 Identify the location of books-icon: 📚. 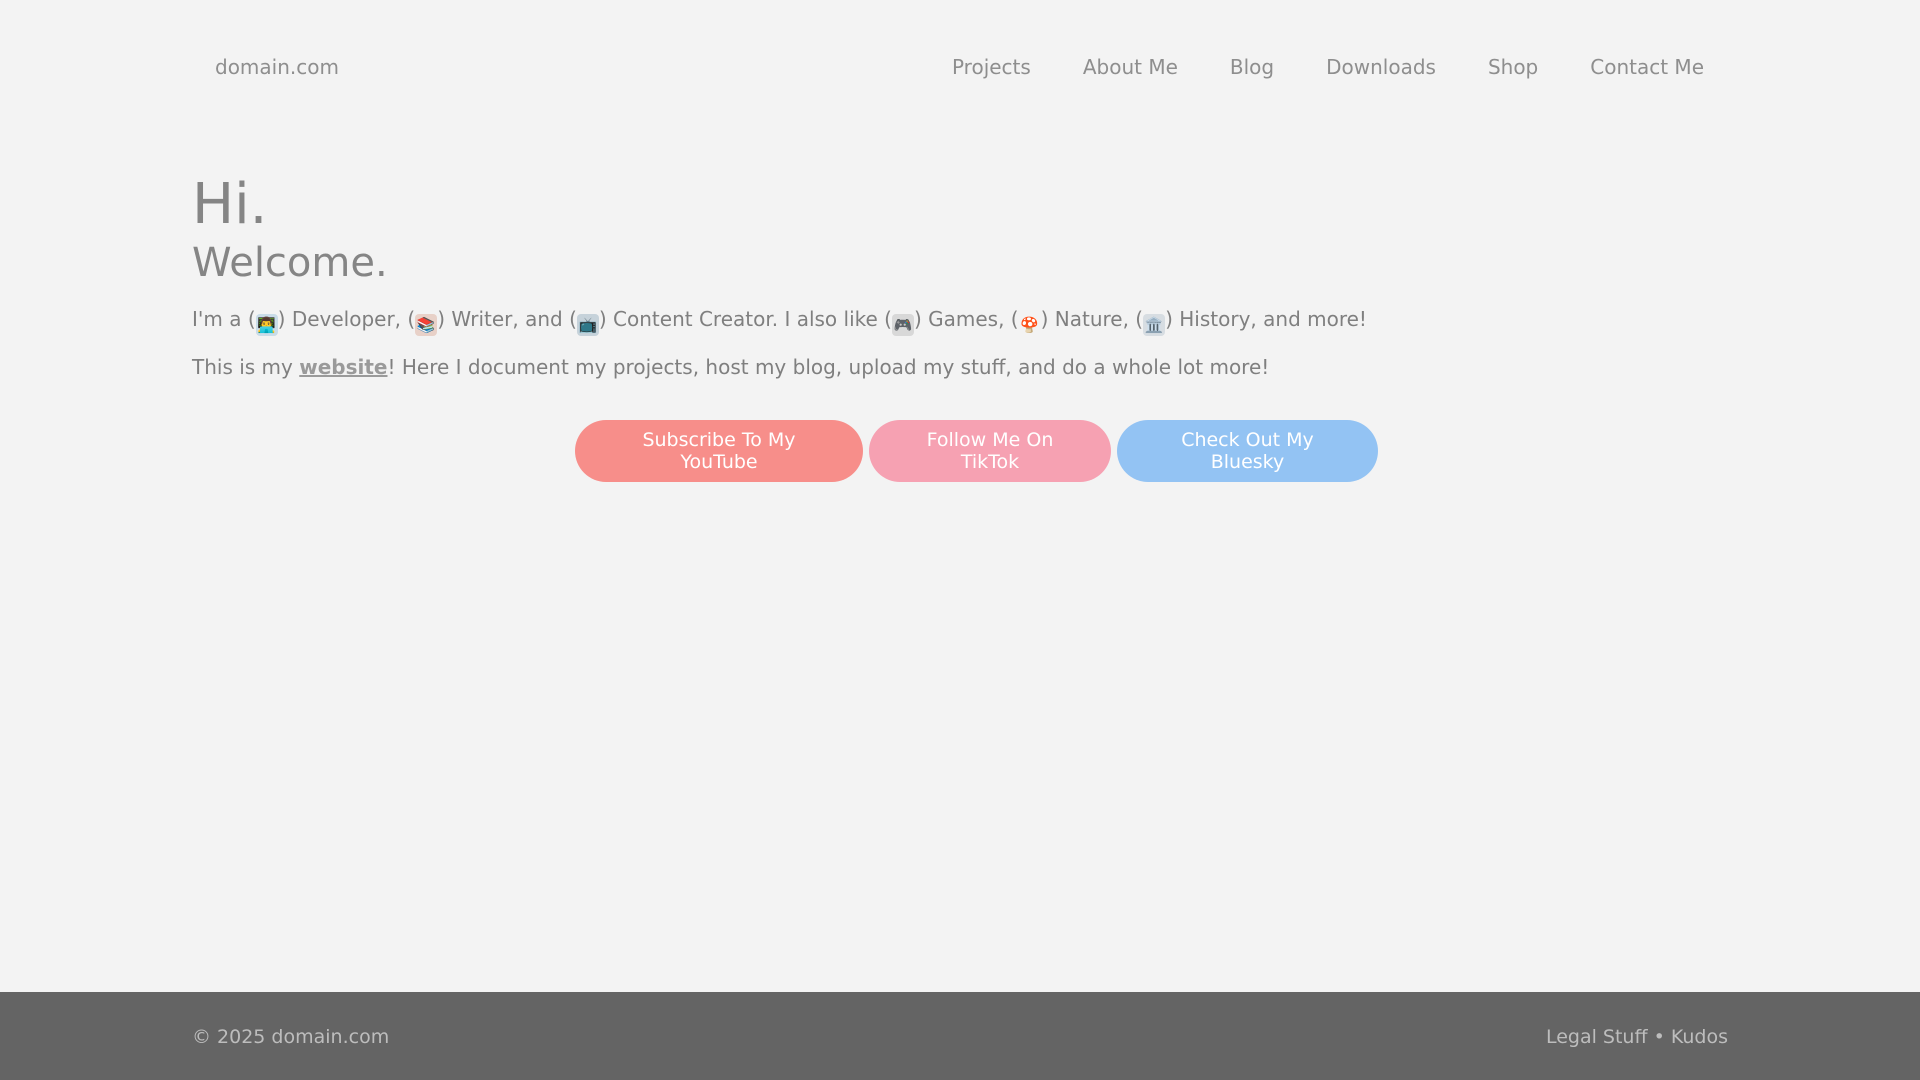
(426, 325).